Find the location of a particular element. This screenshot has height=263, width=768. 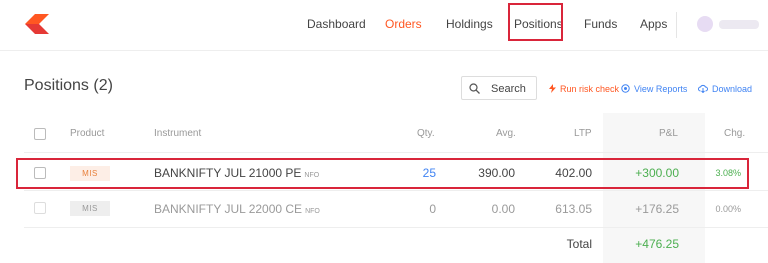

download-link: Download is located at coordinates (725, 89).